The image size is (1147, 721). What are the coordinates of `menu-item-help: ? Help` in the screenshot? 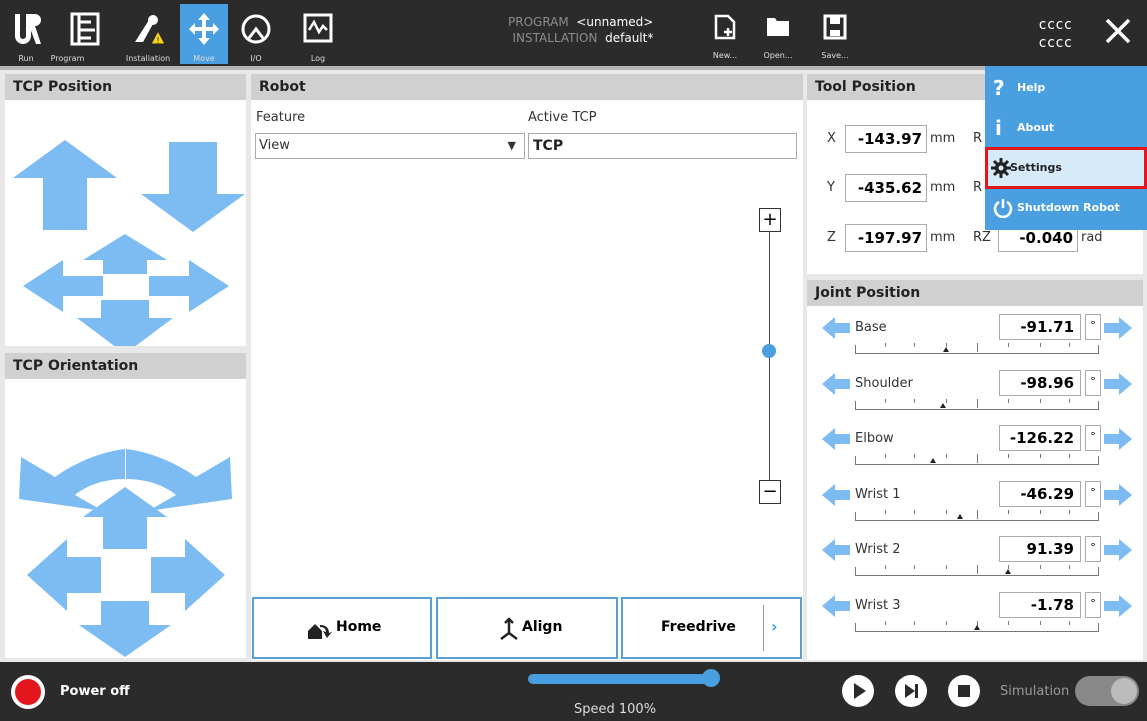 It's located at (1066, 88).